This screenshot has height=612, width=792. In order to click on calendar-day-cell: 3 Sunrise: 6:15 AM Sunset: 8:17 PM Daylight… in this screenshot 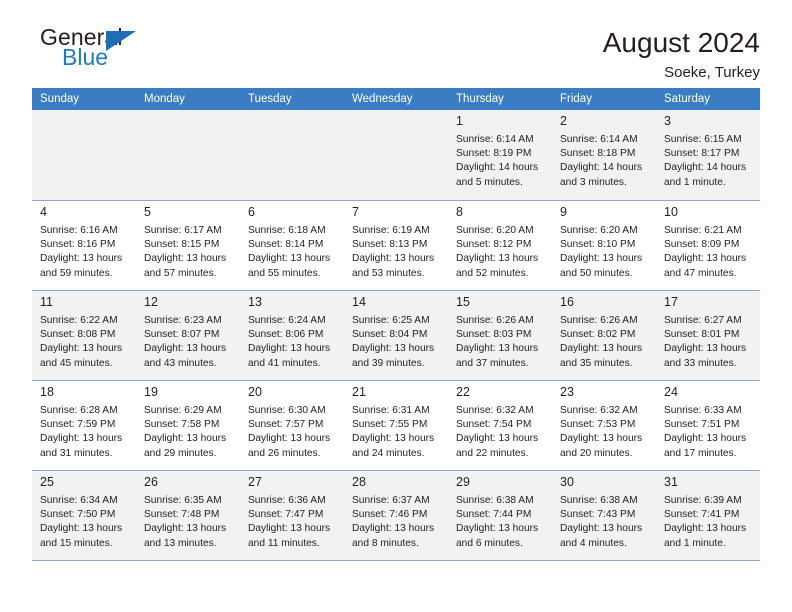, I will do `click(708, 155)`.